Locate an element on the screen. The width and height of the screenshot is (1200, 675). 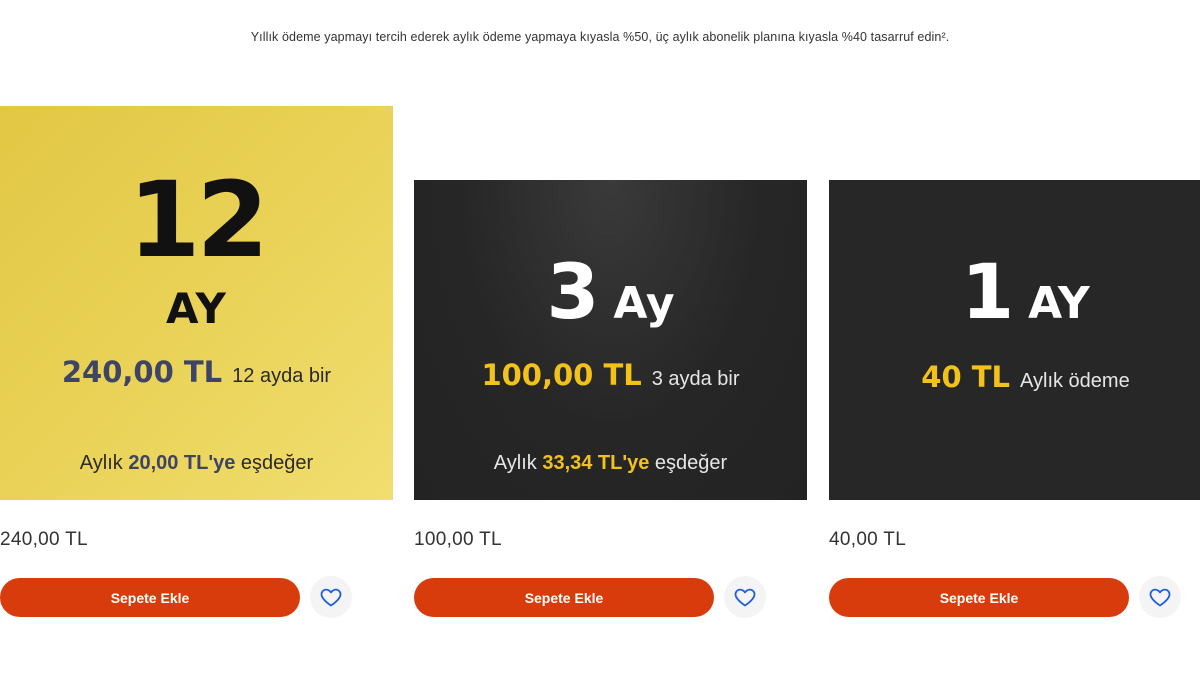
plan-period: 12 ayda bir is located at coordinates (282, 376).